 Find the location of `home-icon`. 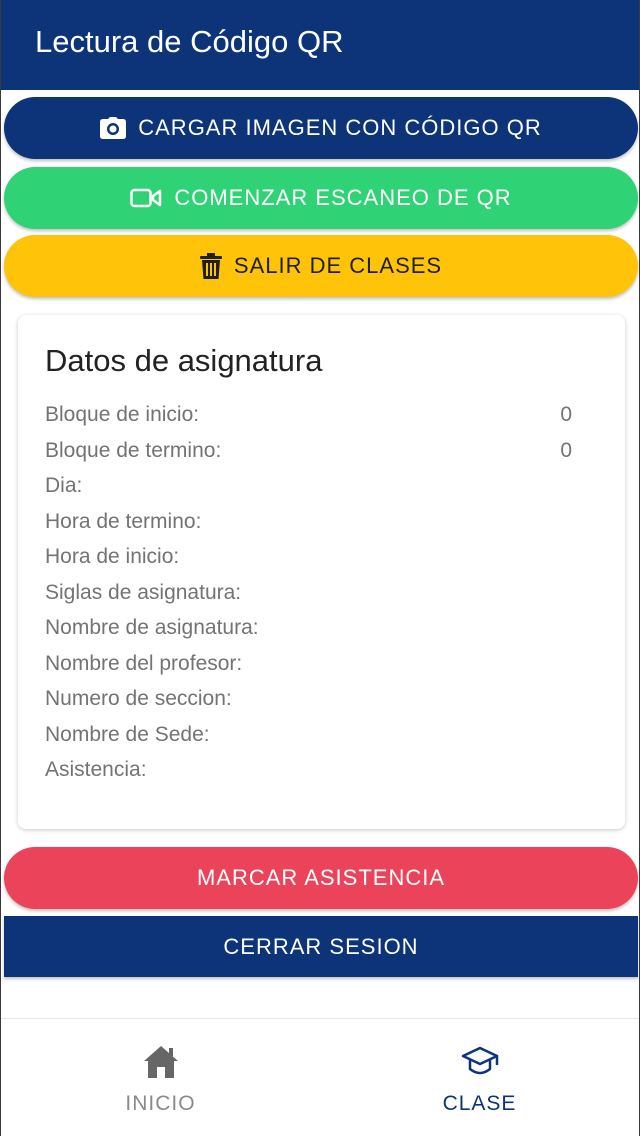

home-icon is located at coordinates (161, 1064).